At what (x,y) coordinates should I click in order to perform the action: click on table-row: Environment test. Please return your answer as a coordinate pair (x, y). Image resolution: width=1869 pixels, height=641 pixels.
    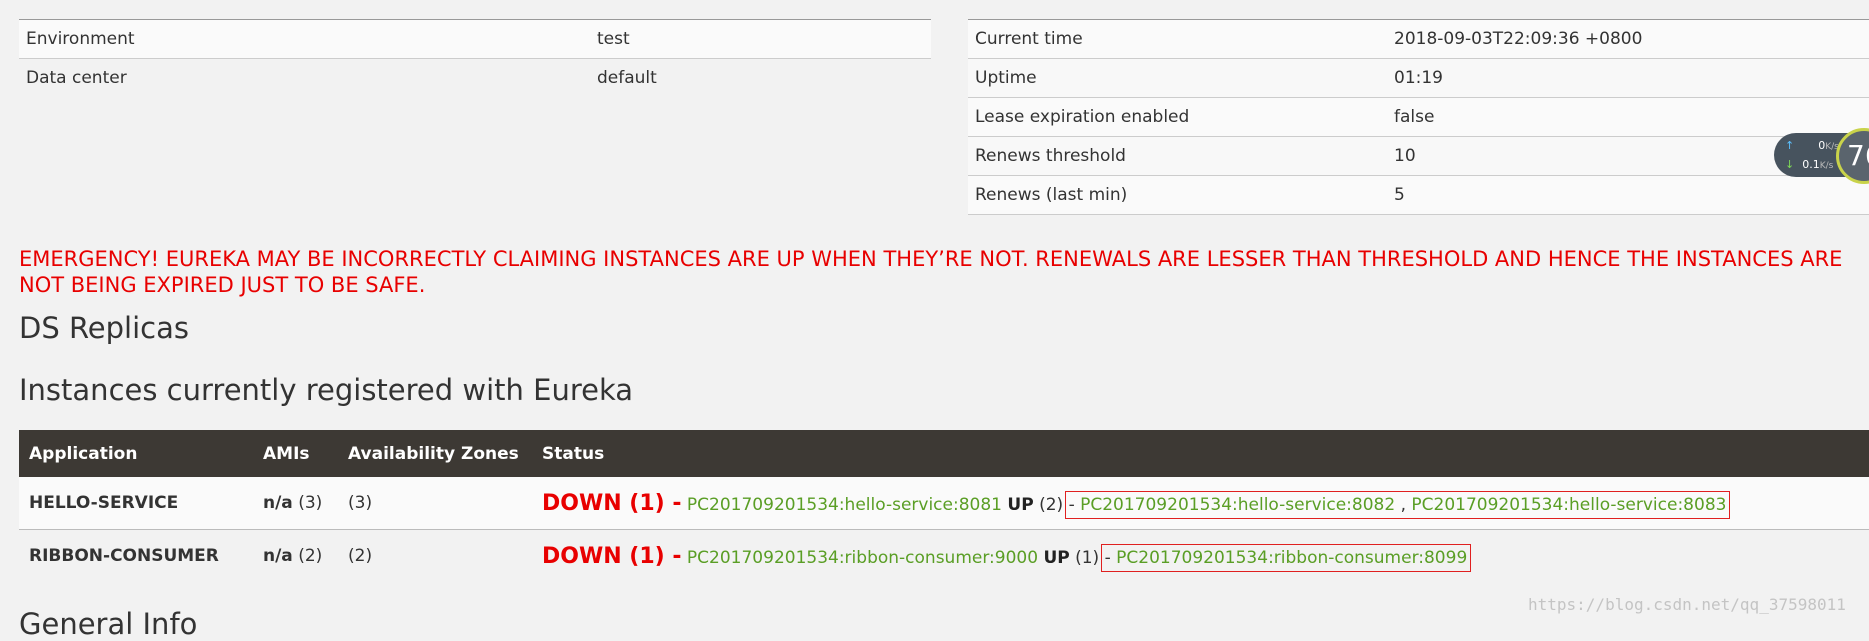
    Looking at the image, I should click on (475, 39).